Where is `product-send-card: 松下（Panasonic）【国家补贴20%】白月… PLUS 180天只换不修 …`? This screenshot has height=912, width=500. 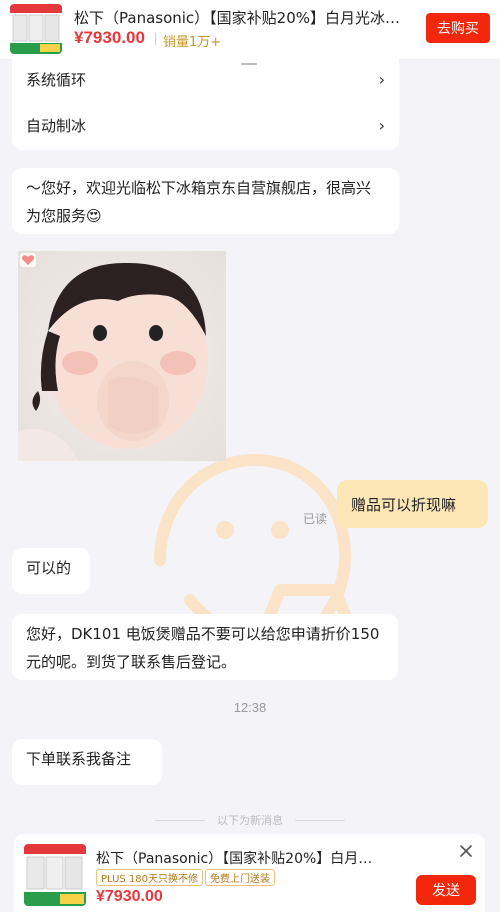
product-send-card: 松下（Panasonic）【国家补贴20%】白月… PLUS 180天只换不修 … is located at coordinates (249, 873).